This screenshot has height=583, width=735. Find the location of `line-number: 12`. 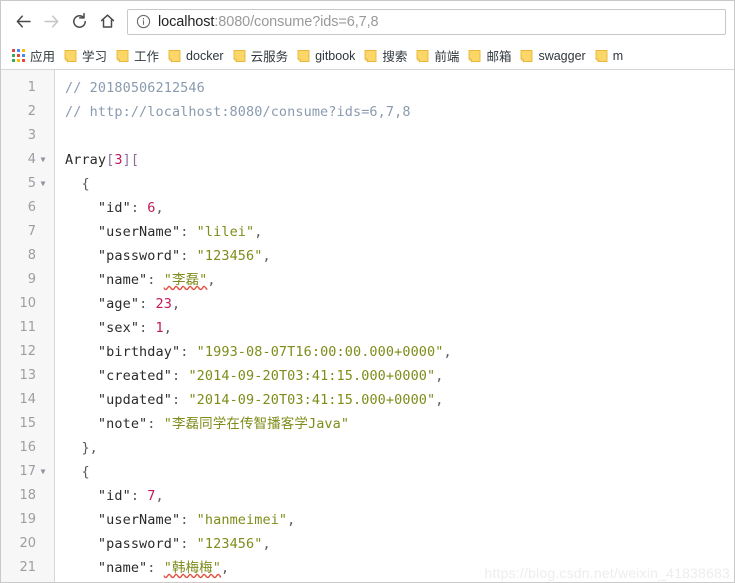

line-number: 12 is located at coordinates (27, 351).